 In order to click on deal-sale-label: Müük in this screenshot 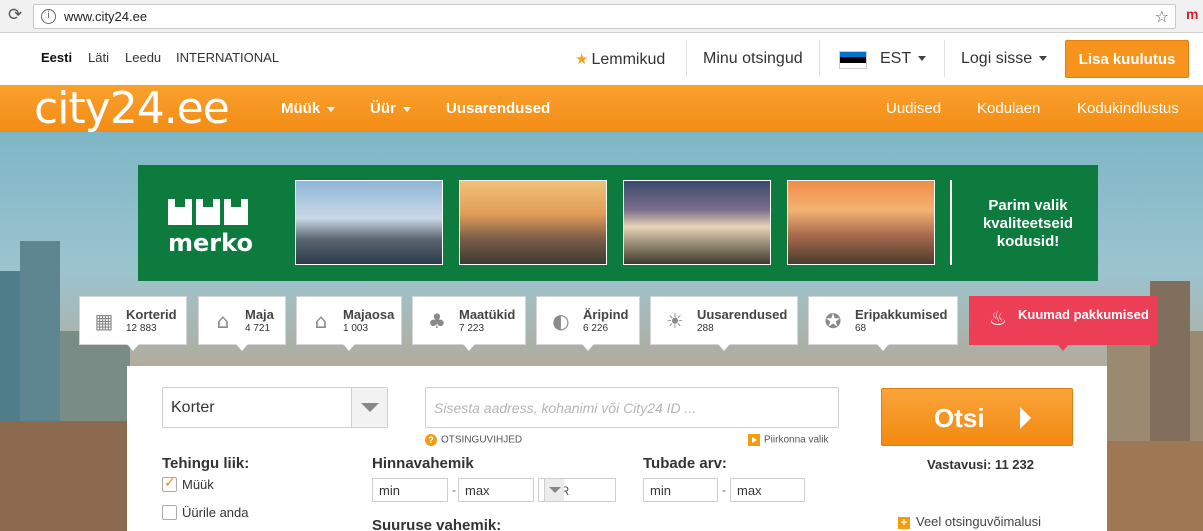, I will do `click(198, 484)`.